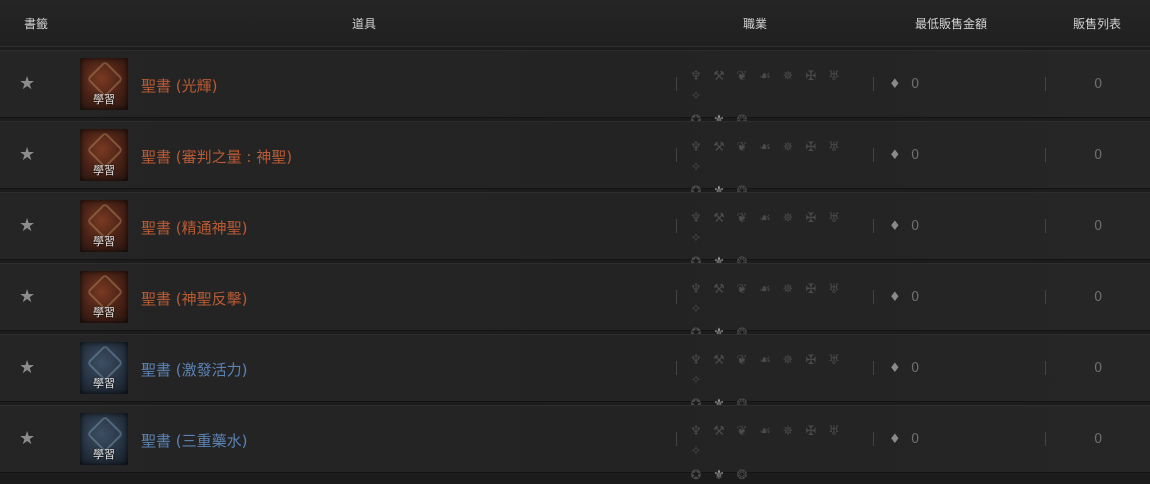 The height and width of the screenshot is (484, 1150). I want to click on item-name: 聖書 (激發活力), so click(194, 369).